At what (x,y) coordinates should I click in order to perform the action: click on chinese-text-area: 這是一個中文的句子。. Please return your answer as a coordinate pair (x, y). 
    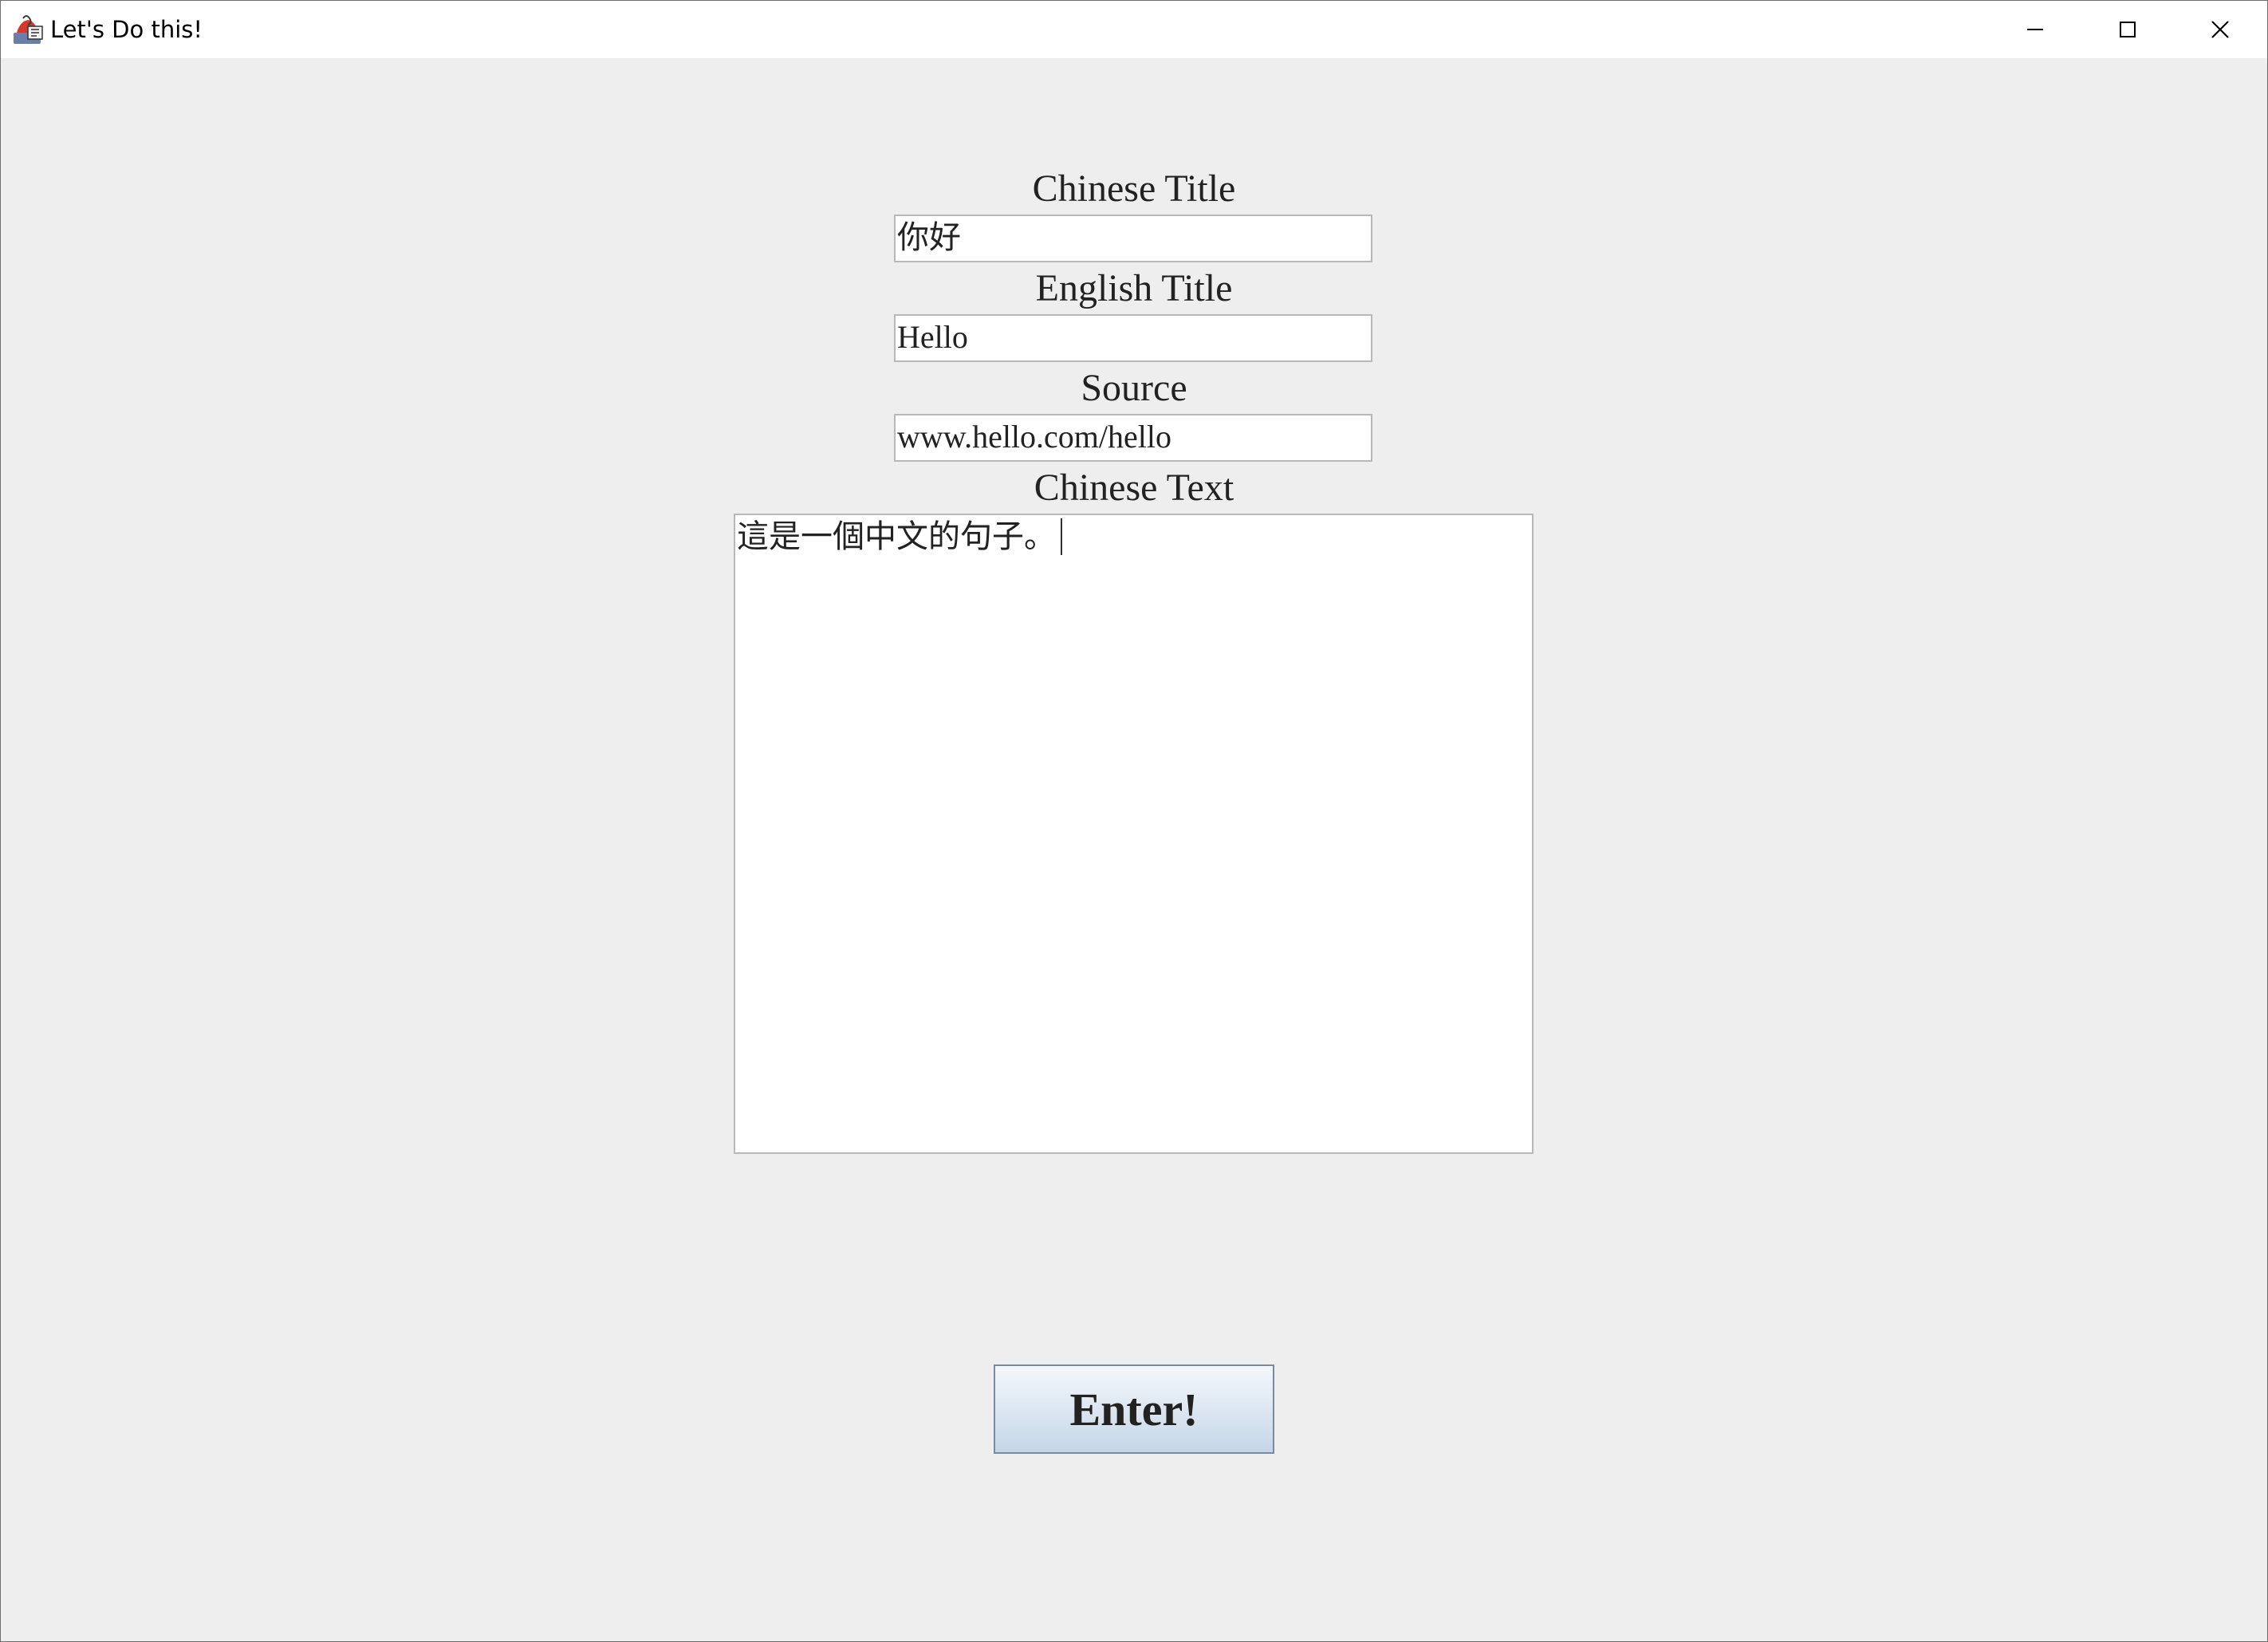
    Looking at the image, I should click on (1134, 834).